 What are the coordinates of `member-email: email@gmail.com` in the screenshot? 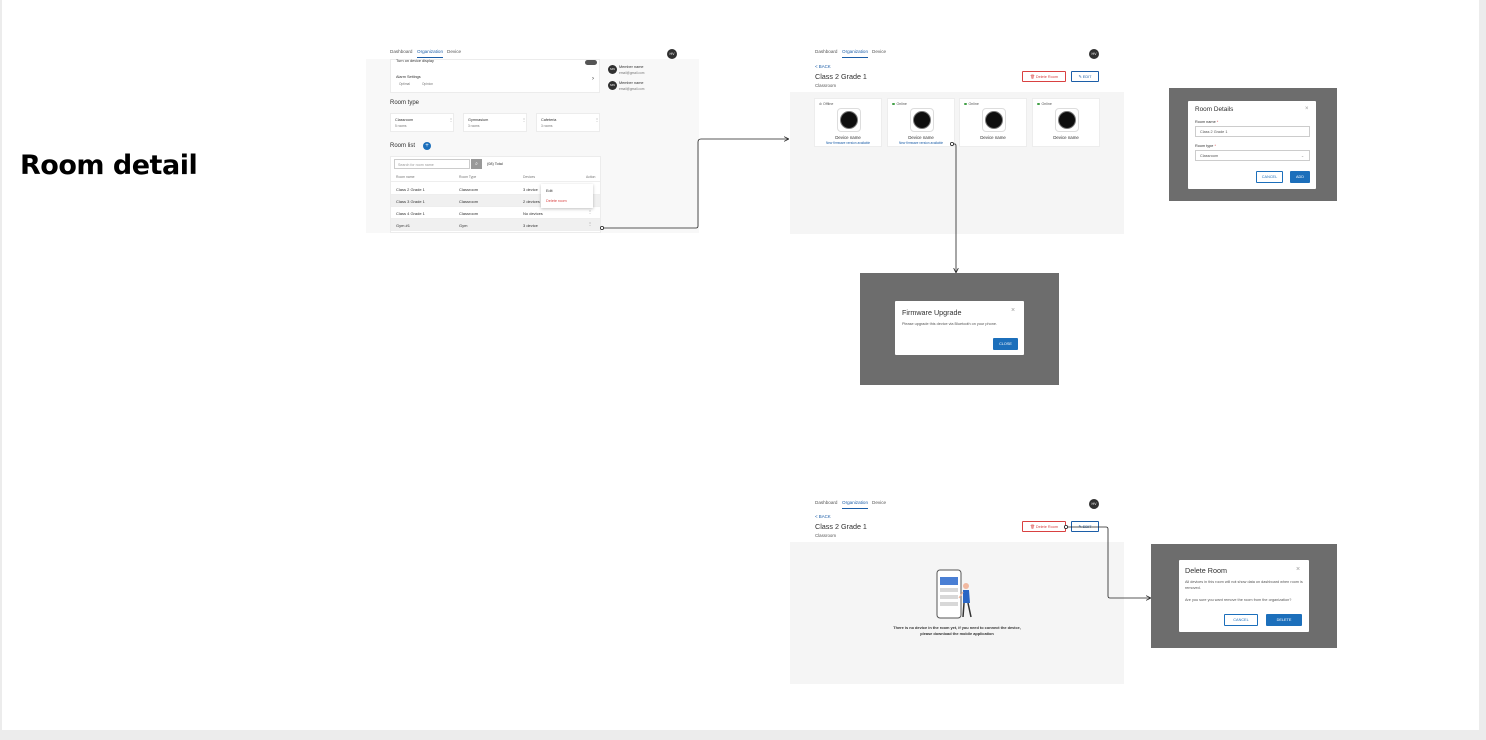 It's located at (632, 73).